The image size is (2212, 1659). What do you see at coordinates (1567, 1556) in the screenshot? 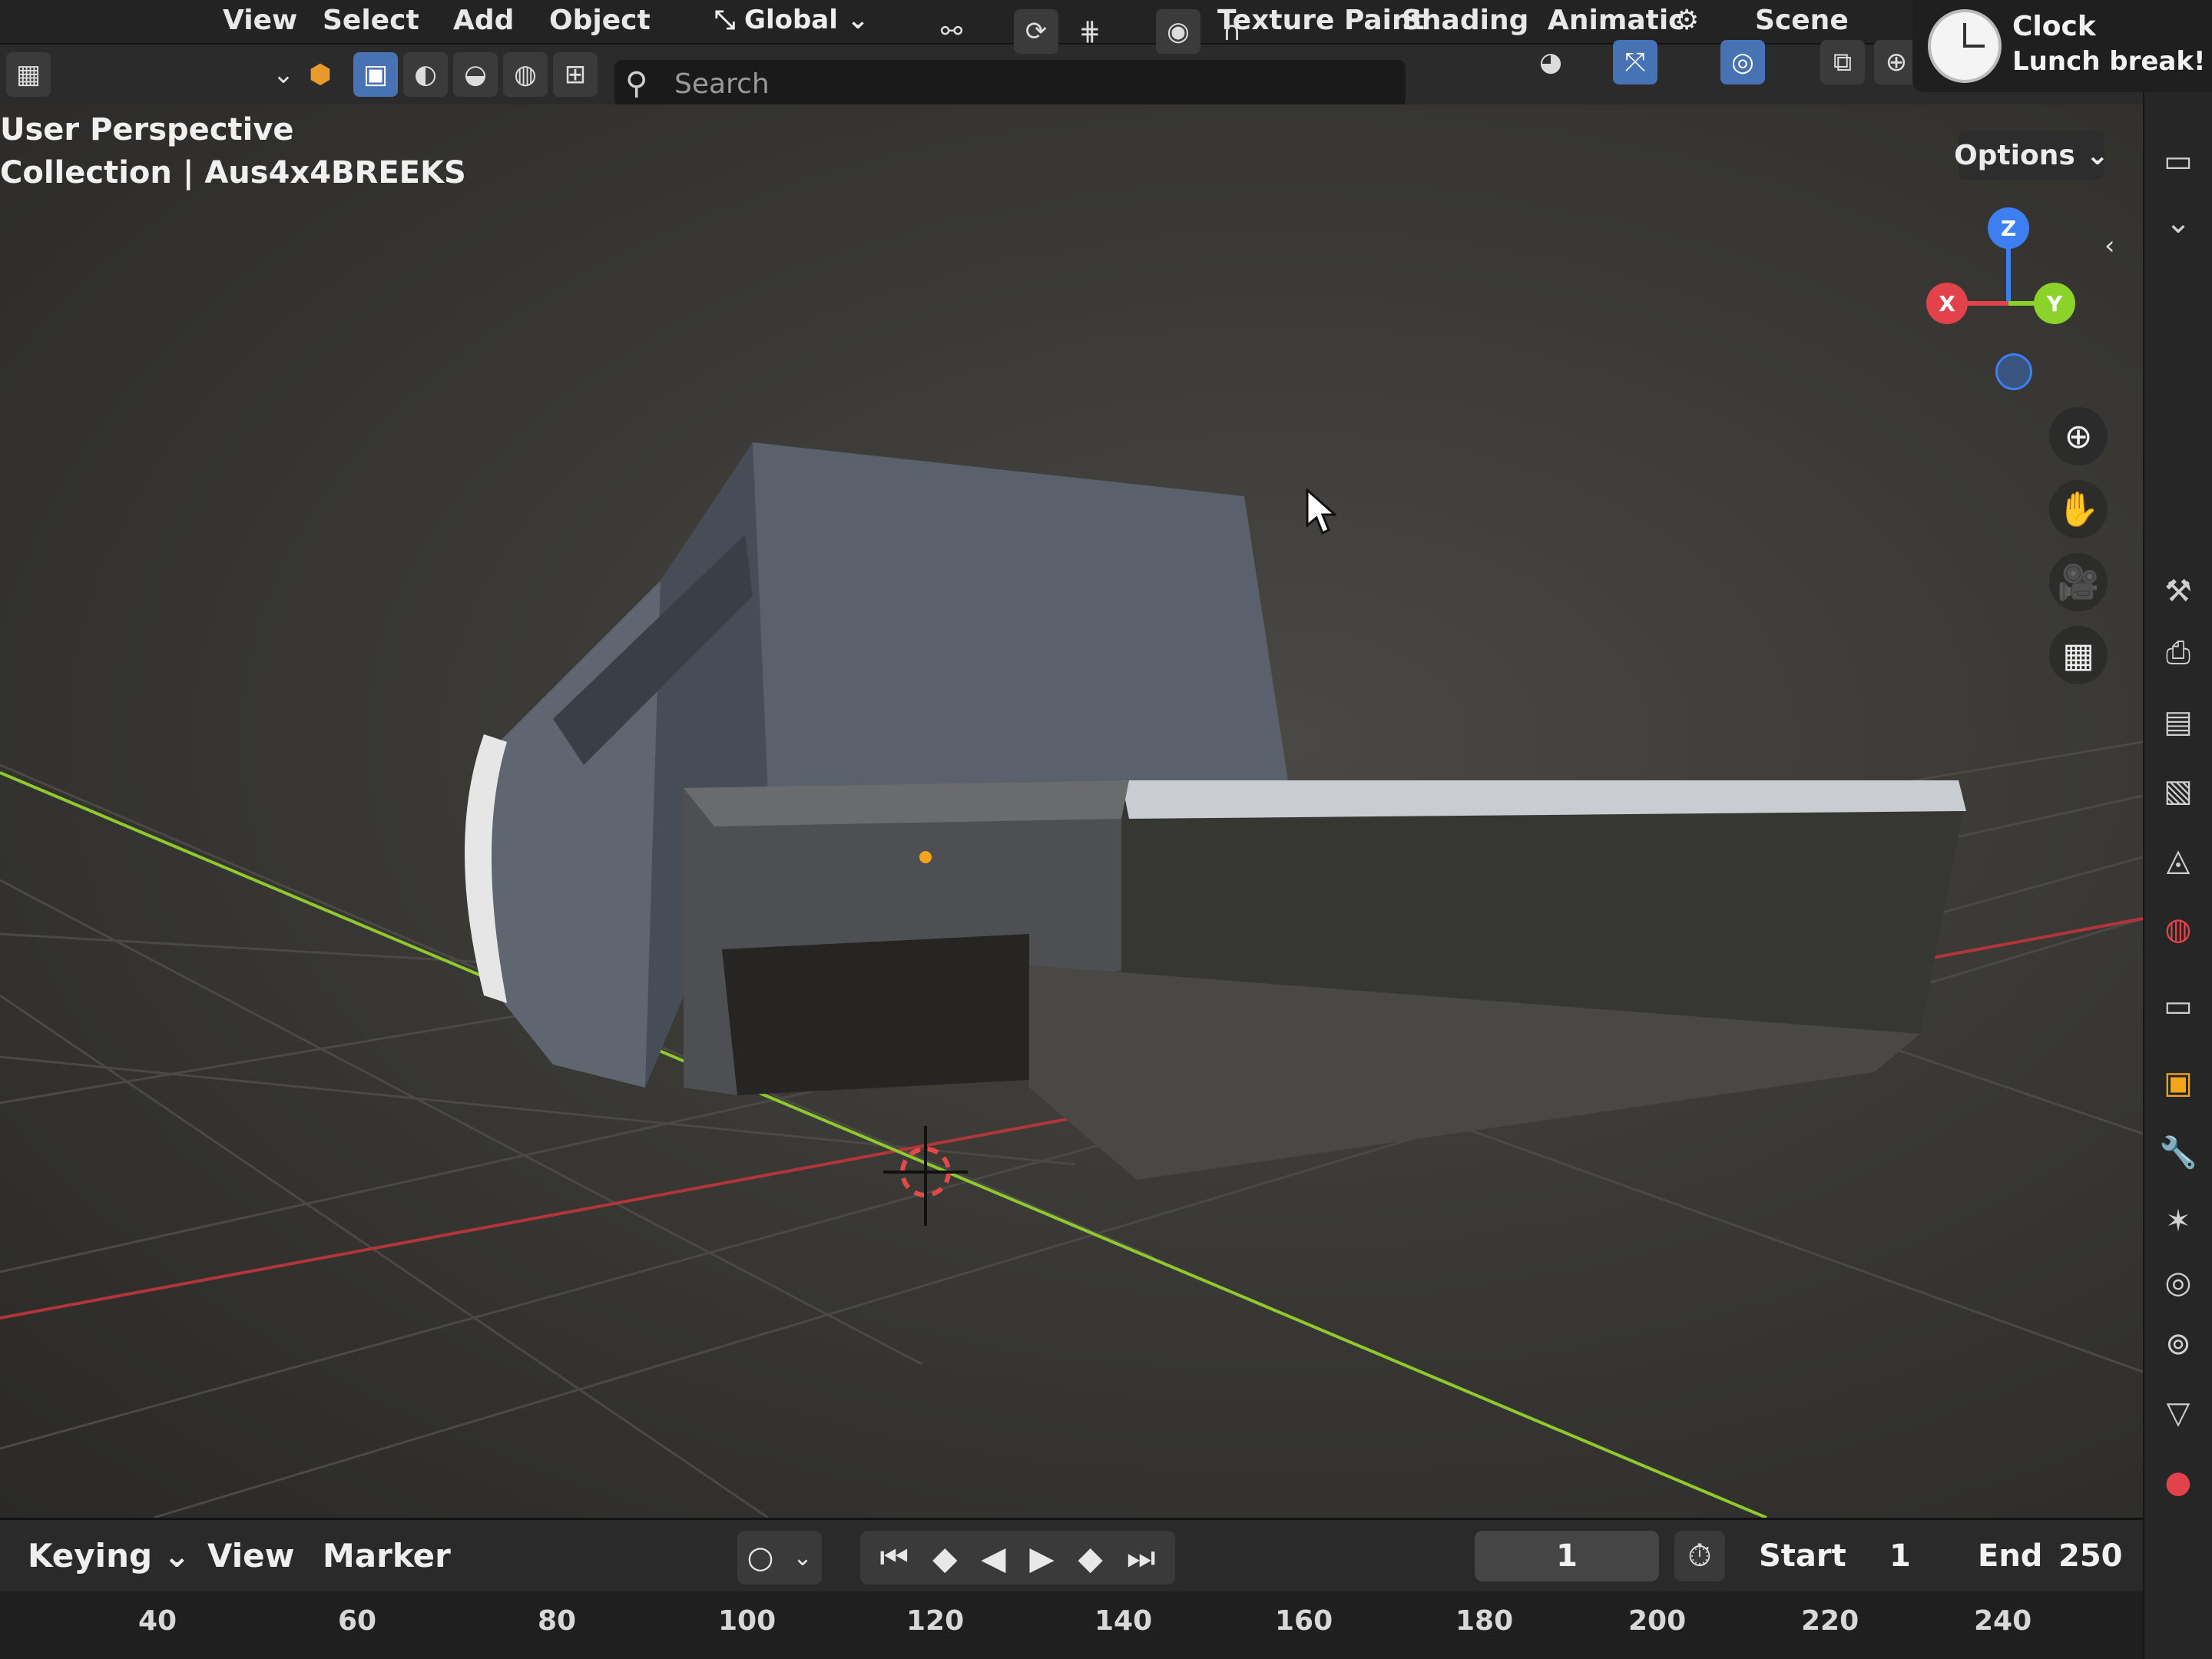
I see `current-frame-field: 1` at bounding box center [1567, 1556].